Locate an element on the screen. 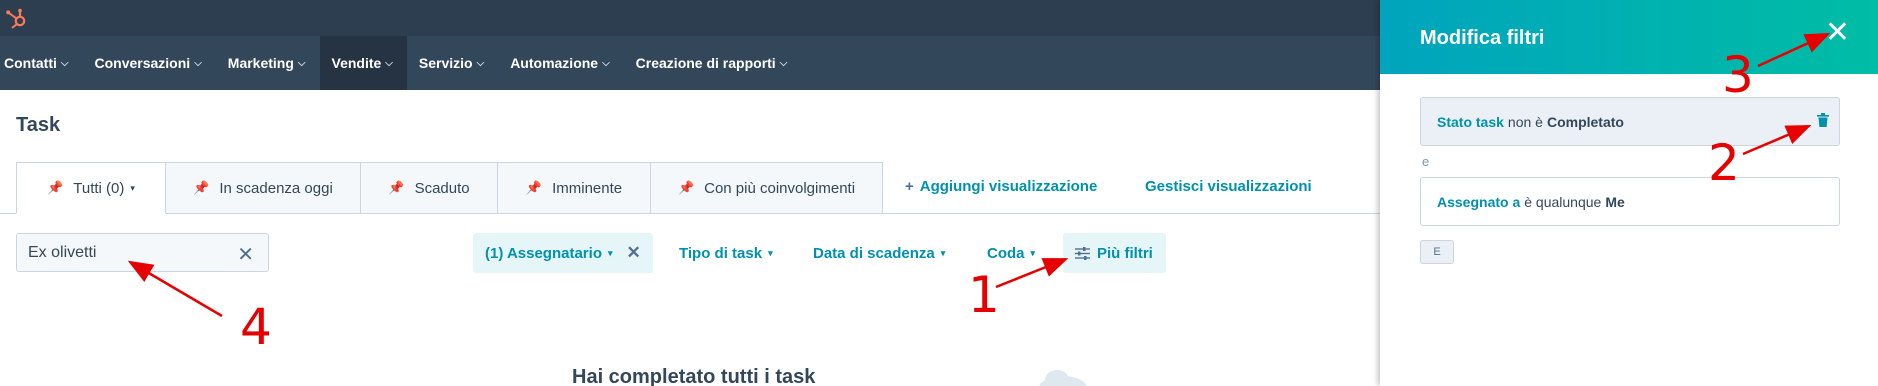 The width and height of the screenshot is (1878, 386). clear-search-icon: ✕ is located at coordinates (245, 254).